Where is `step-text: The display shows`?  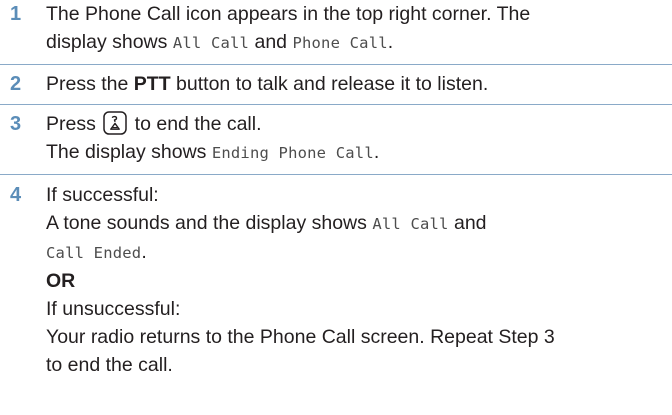
step-text: The display shows is located at coordinates (129, 152).